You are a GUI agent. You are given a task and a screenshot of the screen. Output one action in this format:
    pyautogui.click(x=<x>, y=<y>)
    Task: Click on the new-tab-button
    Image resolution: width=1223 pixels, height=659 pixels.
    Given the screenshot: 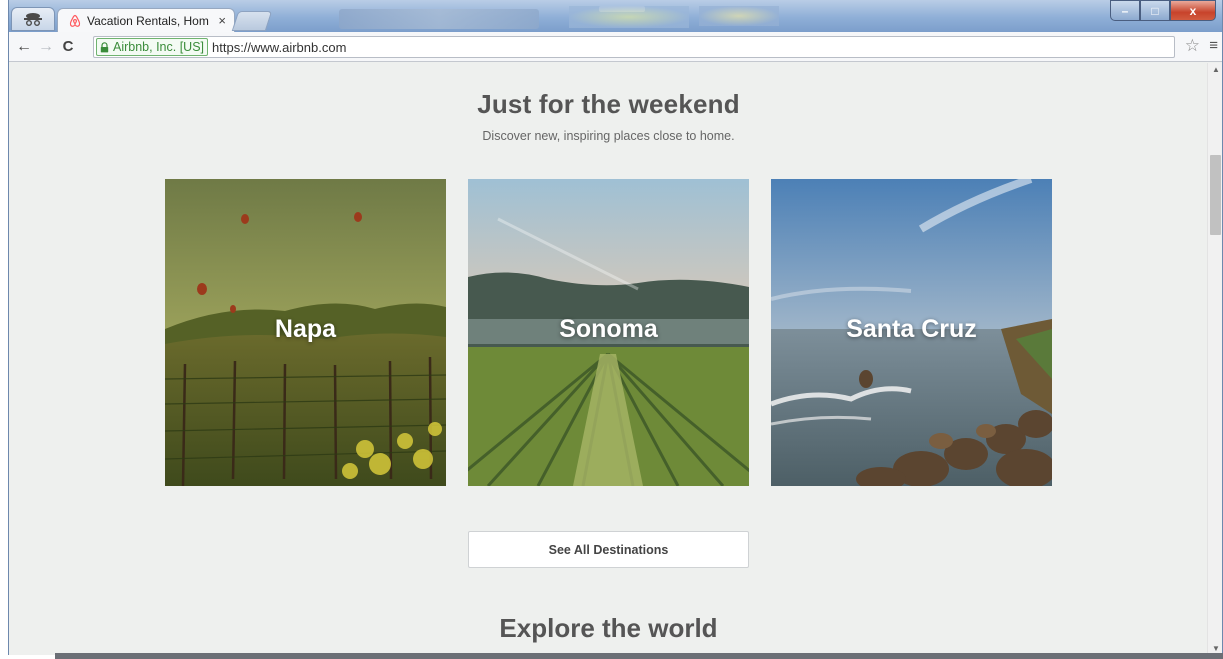 What is the action you would take?
    pyautogui.click(x=252, y=21)
    